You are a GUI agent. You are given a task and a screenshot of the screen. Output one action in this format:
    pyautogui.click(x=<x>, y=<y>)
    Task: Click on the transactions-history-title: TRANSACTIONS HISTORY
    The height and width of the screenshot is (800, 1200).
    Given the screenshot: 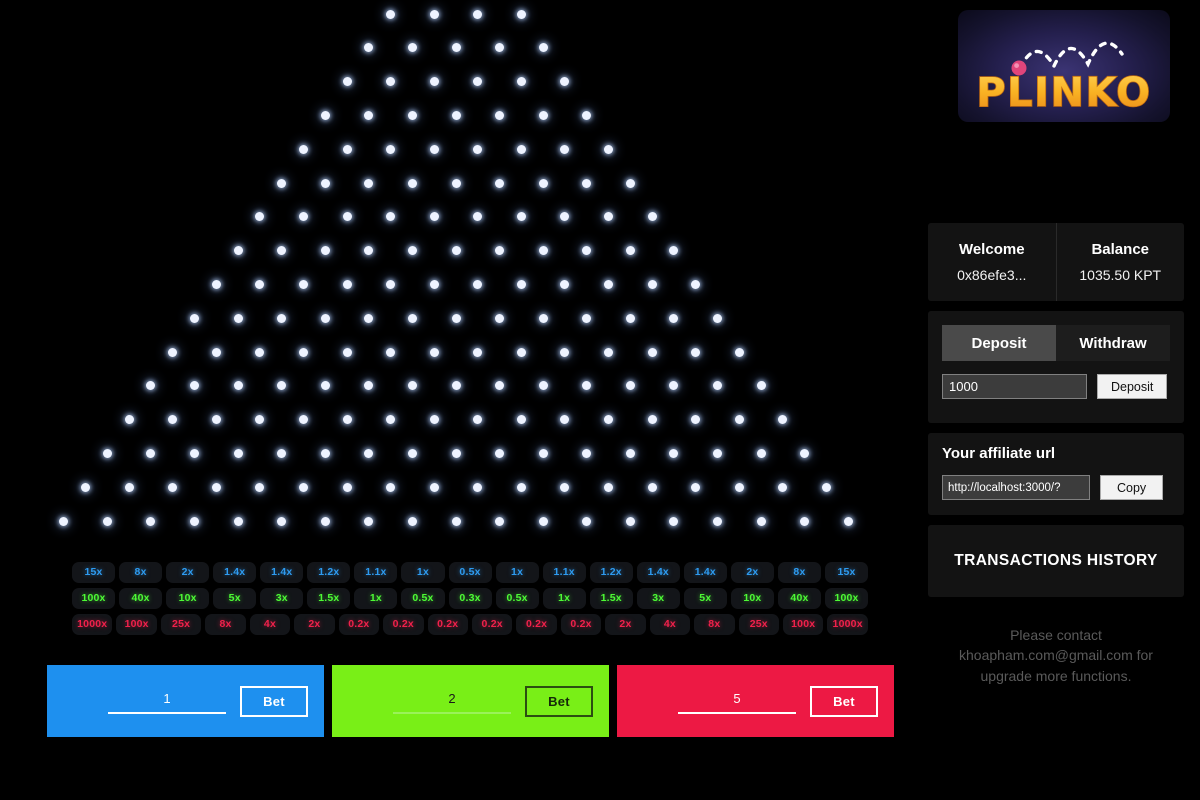 What is the action you would take?
    pyautogui.click(x=1056, y=560)
    